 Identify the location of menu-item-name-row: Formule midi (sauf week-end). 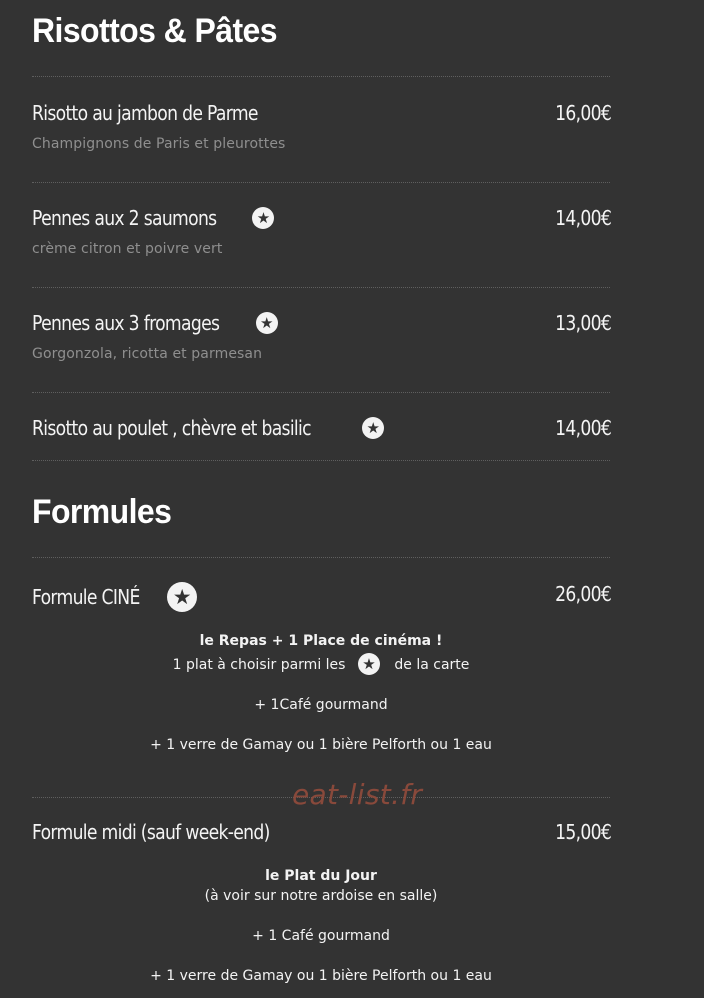
(170, 832).